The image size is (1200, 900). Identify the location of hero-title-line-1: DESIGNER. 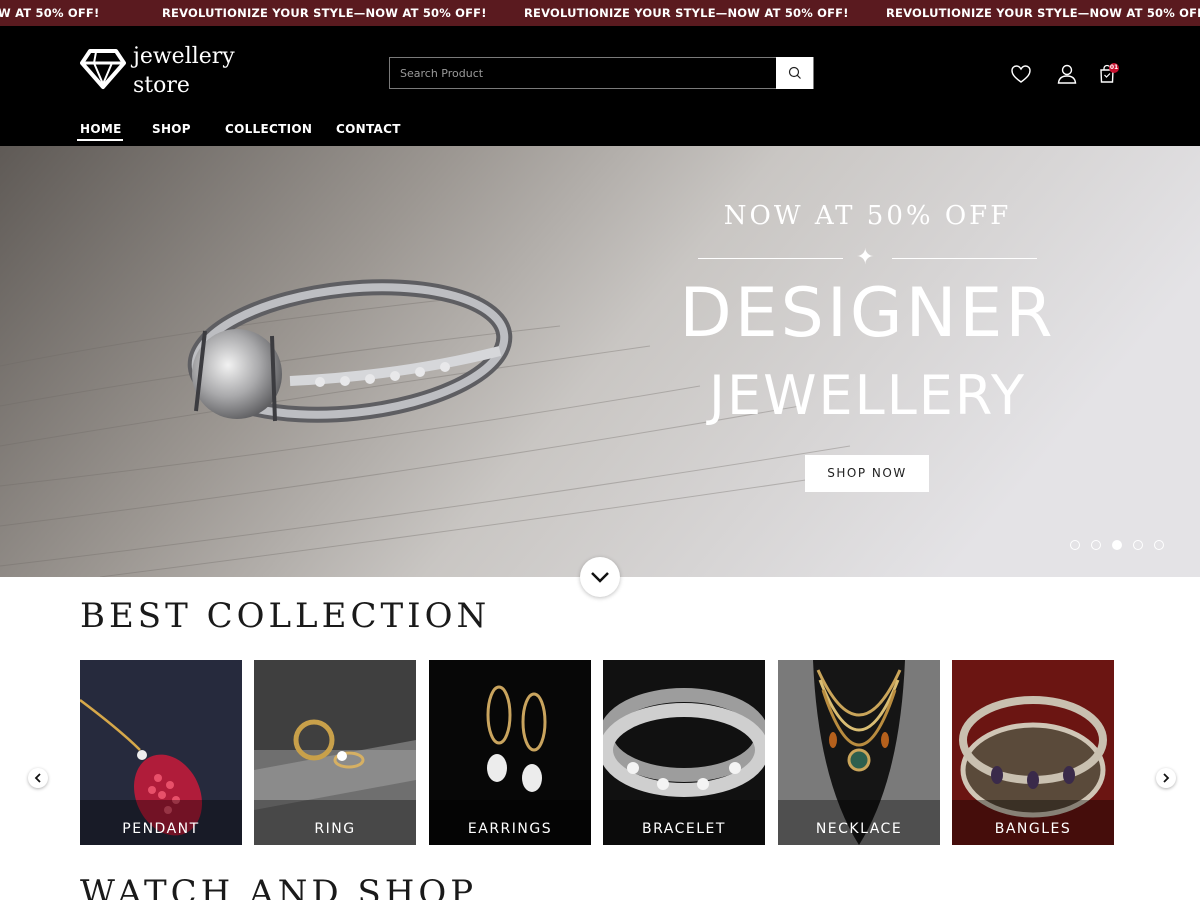
(867, 313).